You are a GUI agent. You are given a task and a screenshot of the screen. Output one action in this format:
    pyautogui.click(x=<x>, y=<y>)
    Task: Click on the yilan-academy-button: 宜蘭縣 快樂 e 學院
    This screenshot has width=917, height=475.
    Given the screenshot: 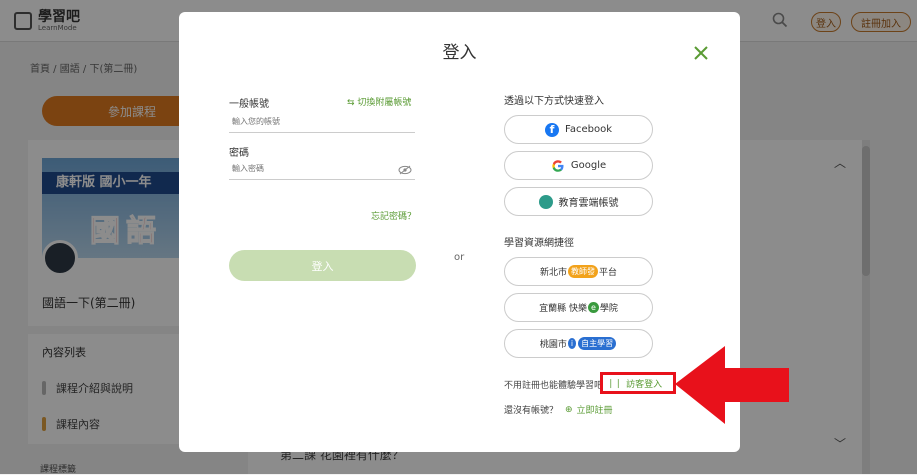 What is the action you would take?
    pyautogui.click(x=578, y=307)
    